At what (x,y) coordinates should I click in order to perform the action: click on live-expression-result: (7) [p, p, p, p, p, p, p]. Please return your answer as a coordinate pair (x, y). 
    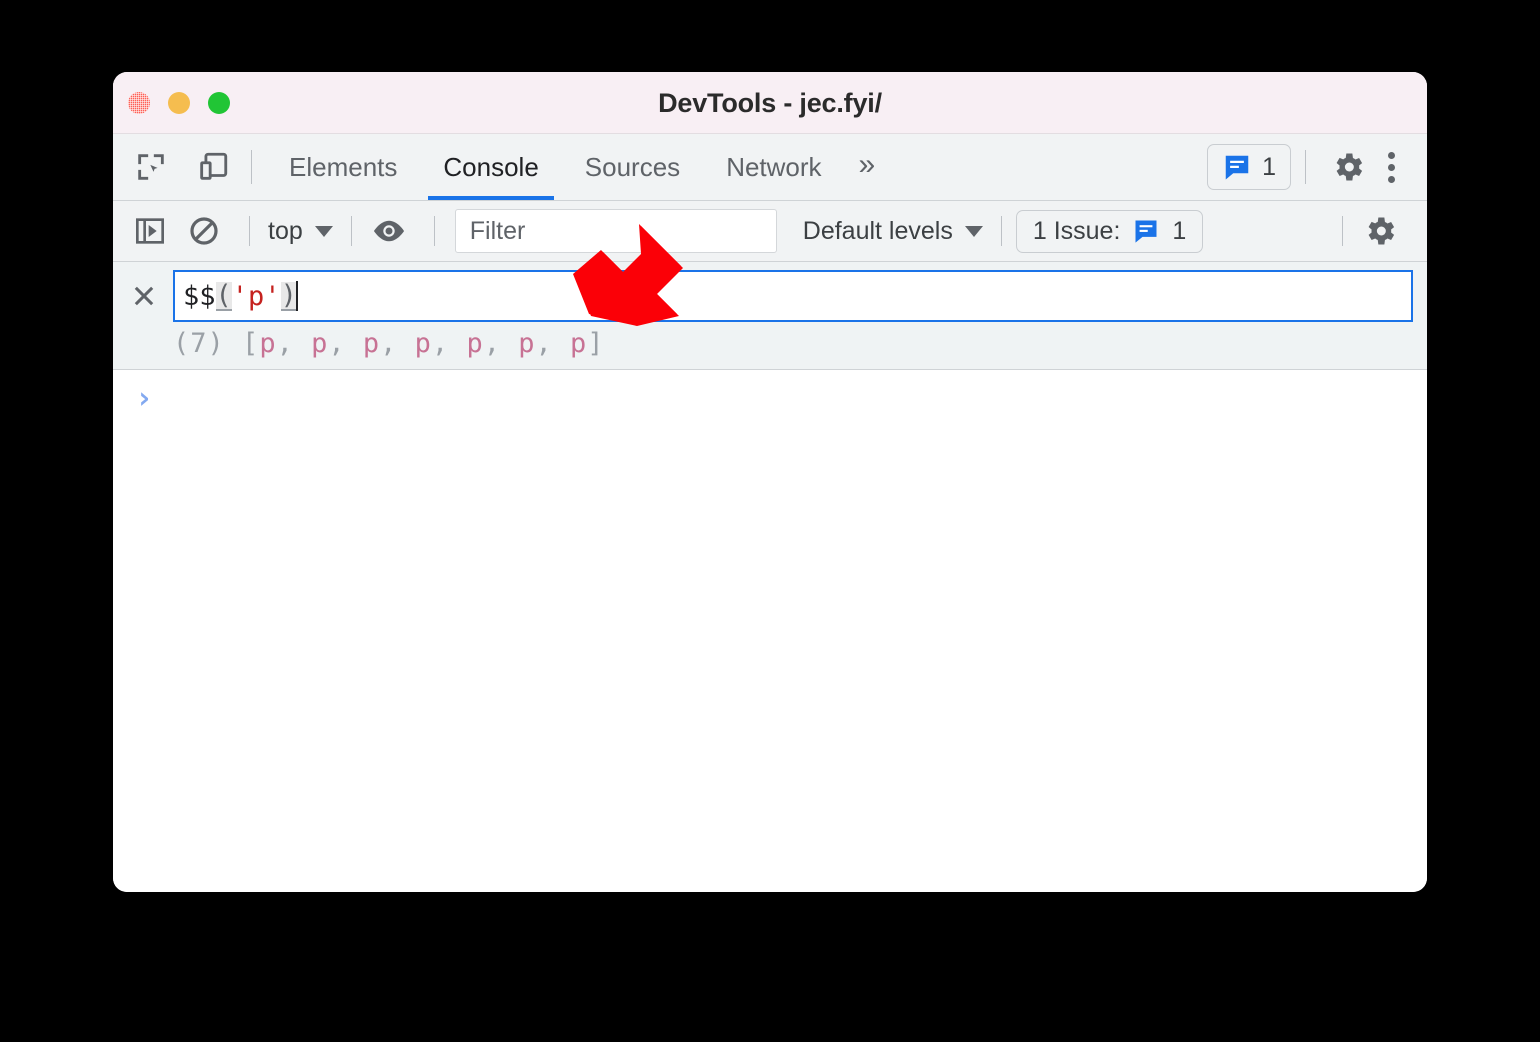
    Looking at the image, I should click on (793, 343).